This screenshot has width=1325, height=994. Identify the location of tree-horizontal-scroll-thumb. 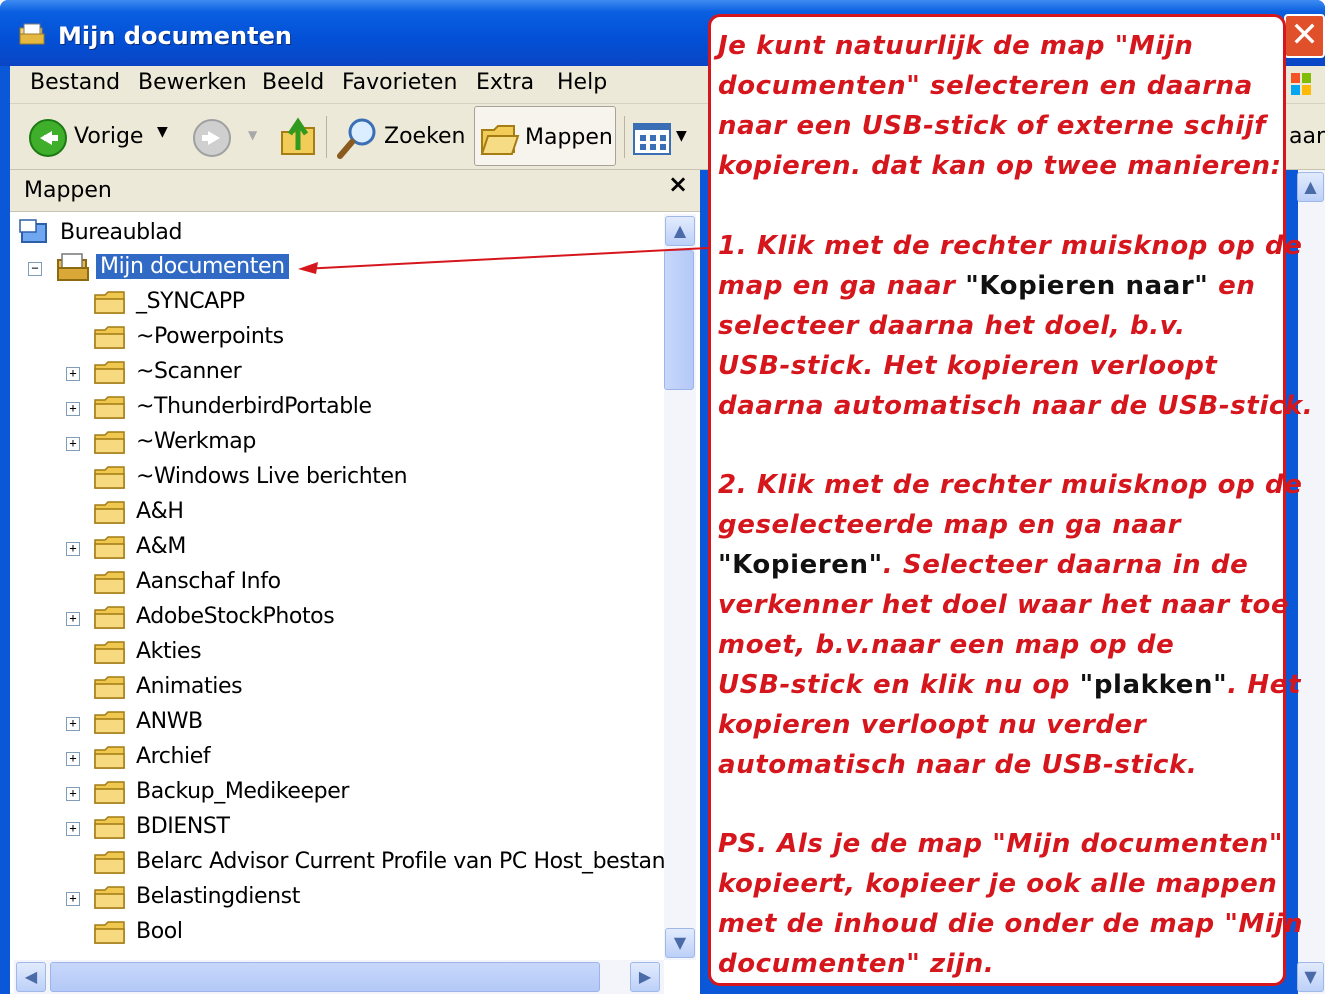
(325, 977).